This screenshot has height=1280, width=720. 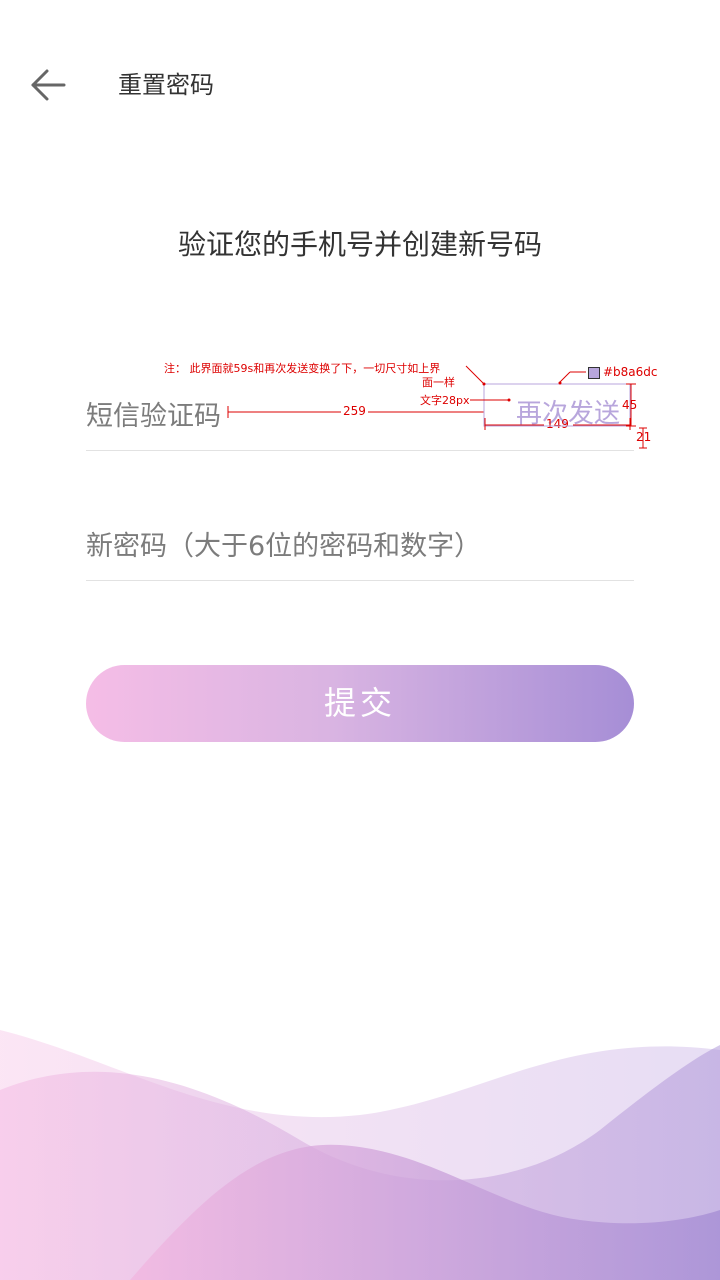 I want to click on new-password-field, so click(x=360, y=548).